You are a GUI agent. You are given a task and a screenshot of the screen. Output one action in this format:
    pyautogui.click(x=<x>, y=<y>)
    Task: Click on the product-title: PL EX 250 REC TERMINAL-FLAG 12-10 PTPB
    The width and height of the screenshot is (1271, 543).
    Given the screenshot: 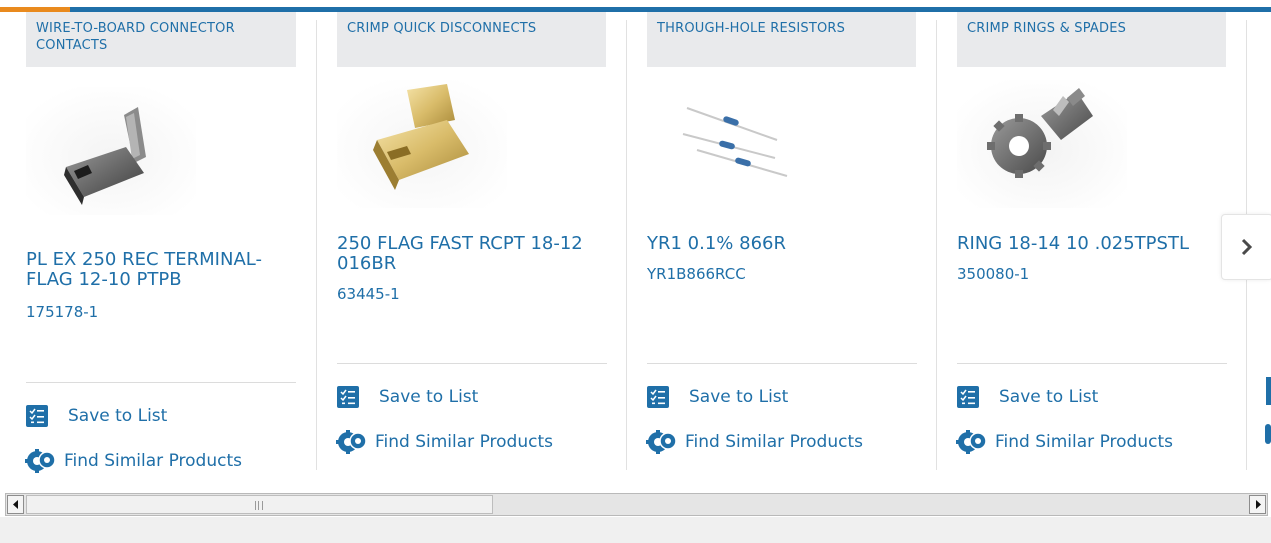 What is the action you would take?
    pyautogui.click(x=161, y=270)
    